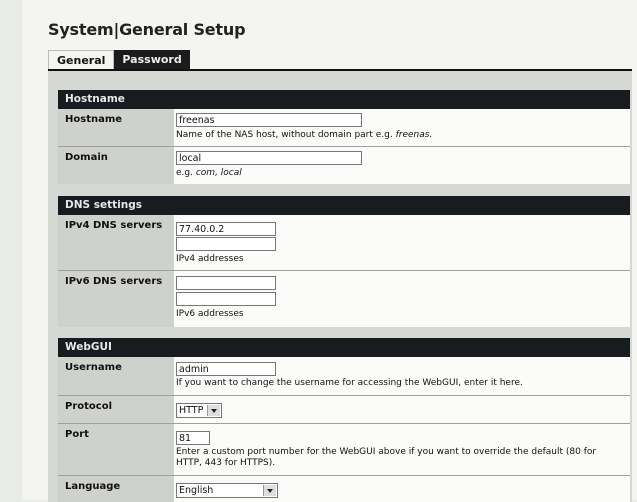 This screenshot has height=502, width=637. What do you see at coordinates (402, 489) in the screenshot?
I see `language-field-cell: English` at bounding box center [402, 489].